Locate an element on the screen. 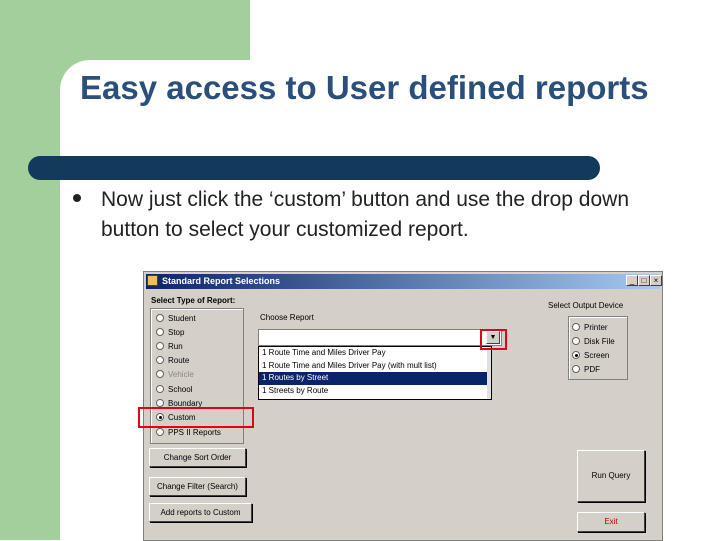  radio-school: School is located at coordinates (174, 389).